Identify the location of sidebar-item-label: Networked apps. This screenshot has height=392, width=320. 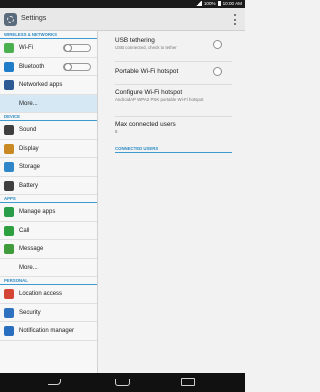
(41, 85).